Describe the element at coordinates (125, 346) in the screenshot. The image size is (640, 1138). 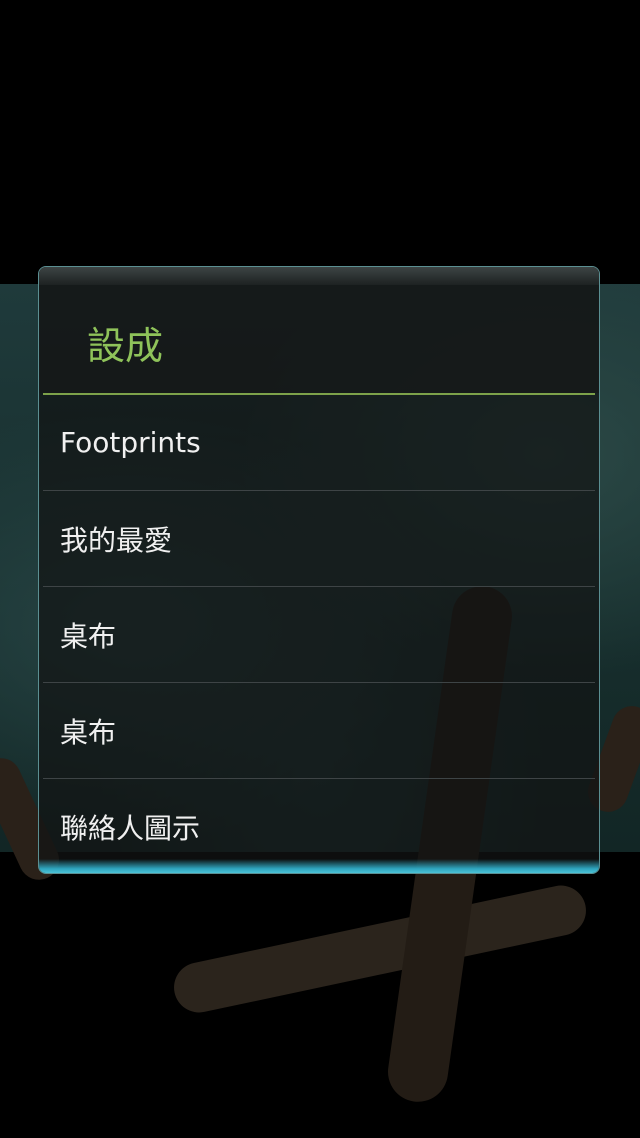
I see `dialog-title: 設成` at that location.